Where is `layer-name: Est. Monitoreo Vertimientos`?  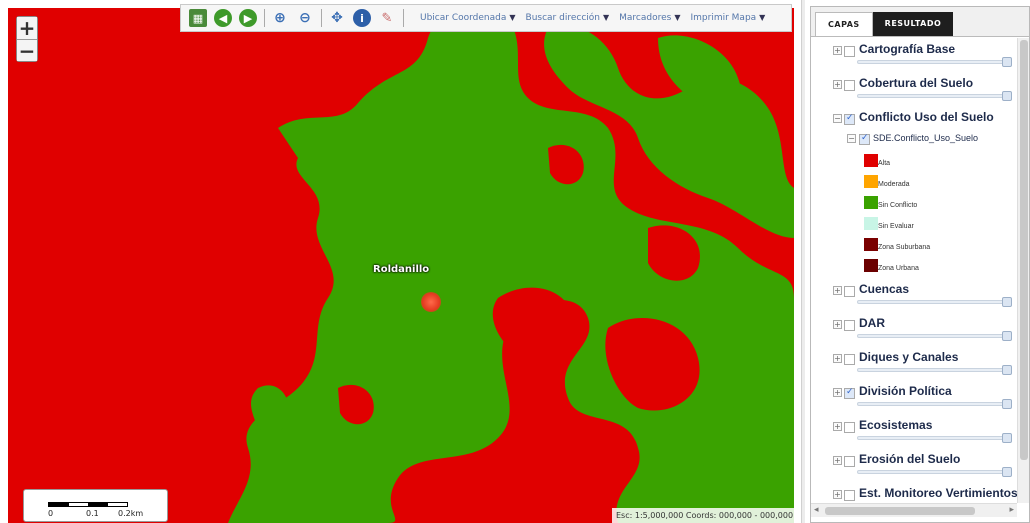
layer-name: Est. Monitoreo Vertimientos is located at coordinates (938, 493).